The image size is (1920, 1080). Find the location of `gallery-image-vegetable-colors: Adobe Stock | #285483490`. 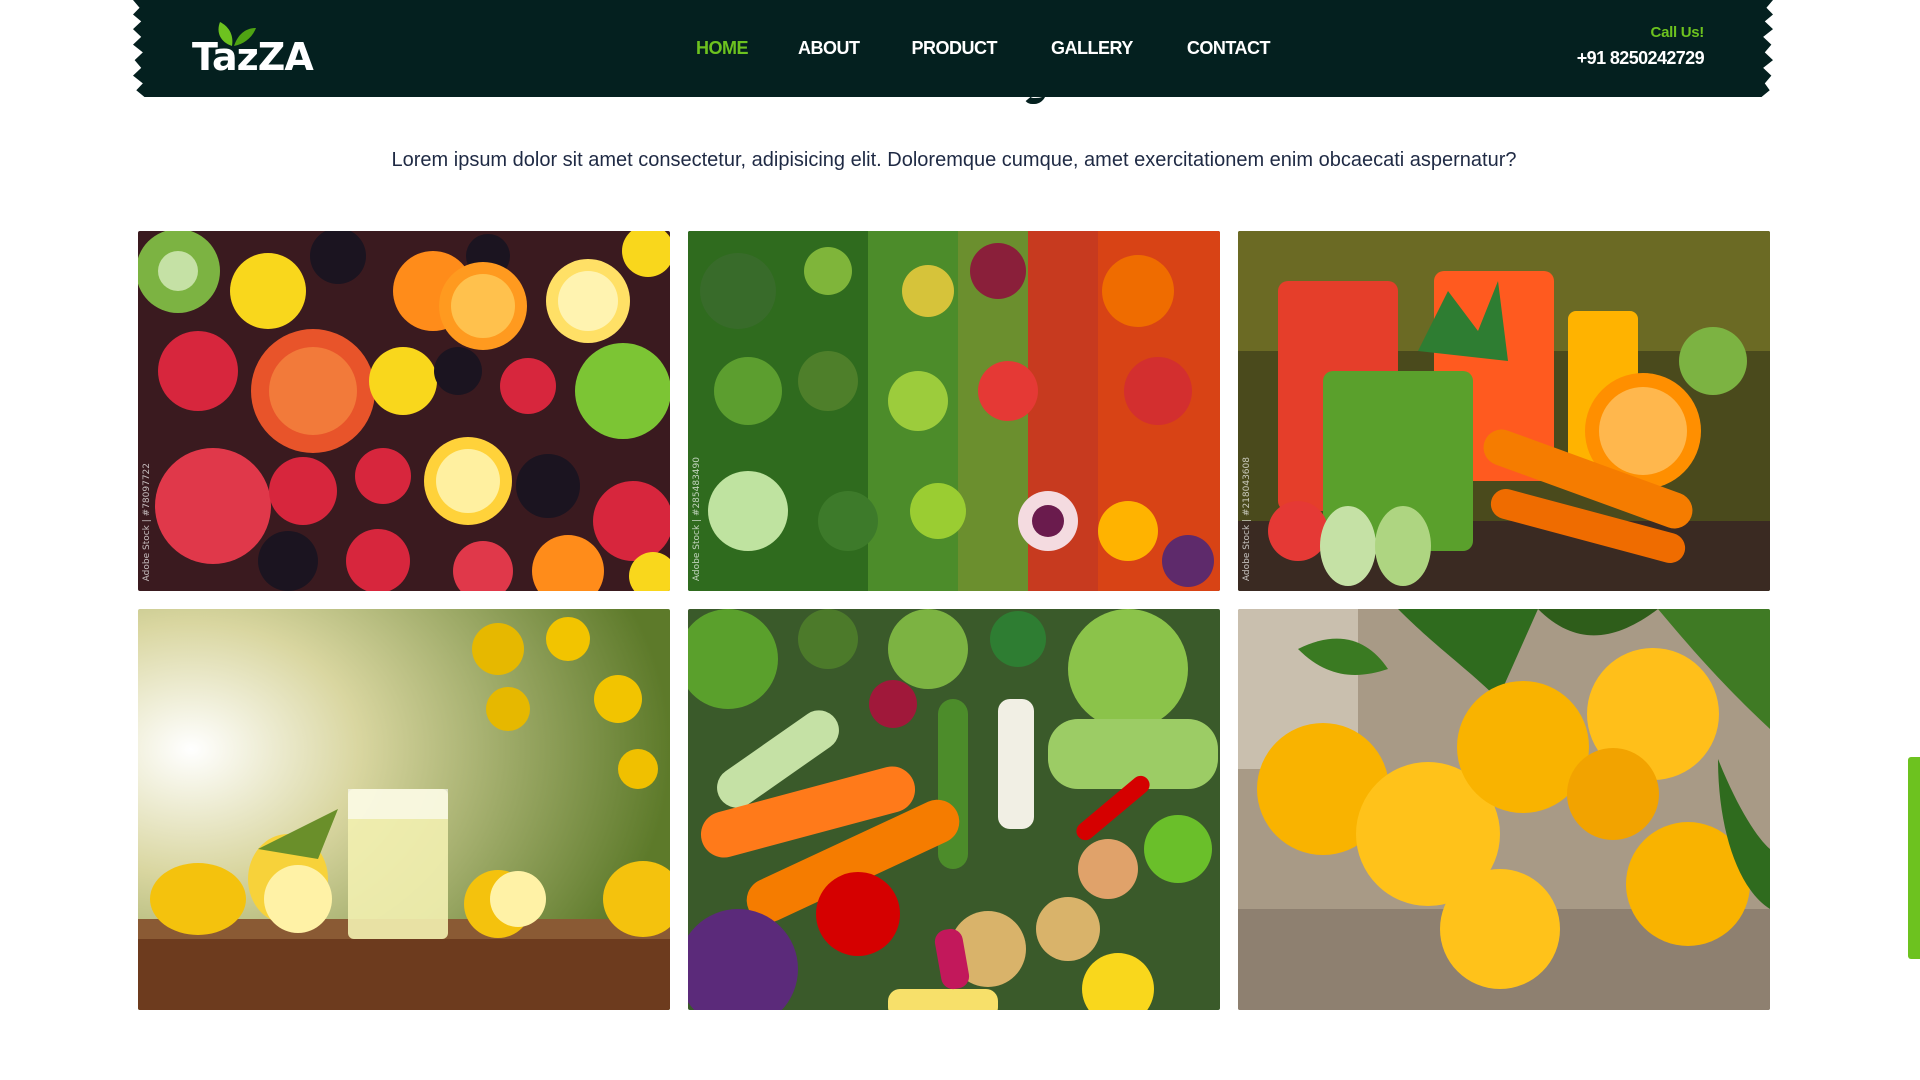

gallery-image-vegetable-colors: Adobe Stock | #285483490 is located at coordinates (954, 411).